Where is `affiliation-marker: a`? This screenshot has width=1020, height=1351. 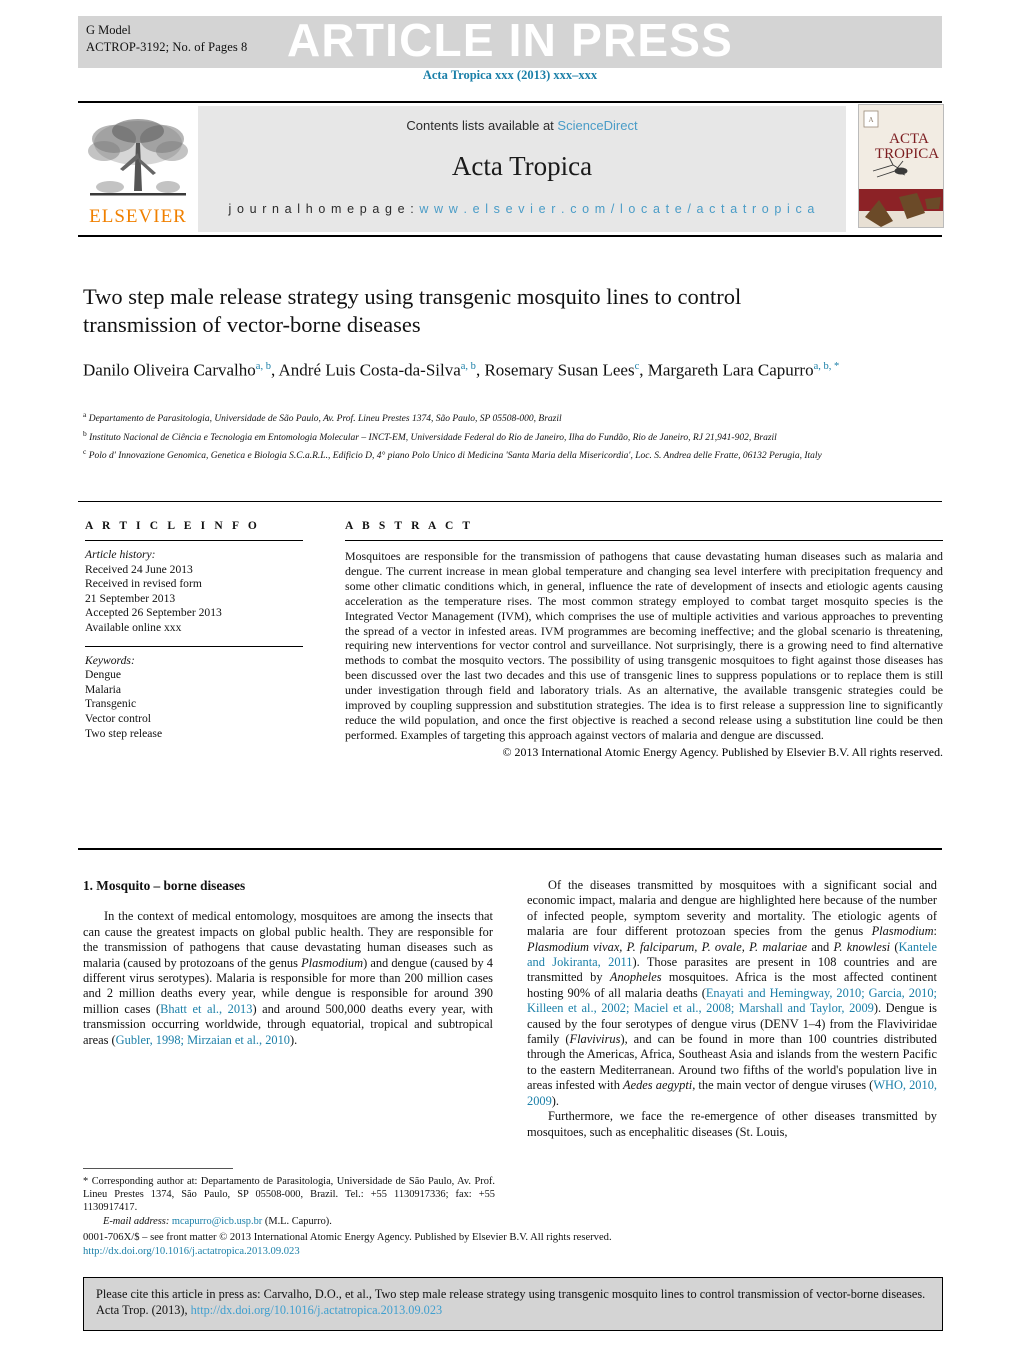 affiliation-marker: a is located at coordinates (85, 414).